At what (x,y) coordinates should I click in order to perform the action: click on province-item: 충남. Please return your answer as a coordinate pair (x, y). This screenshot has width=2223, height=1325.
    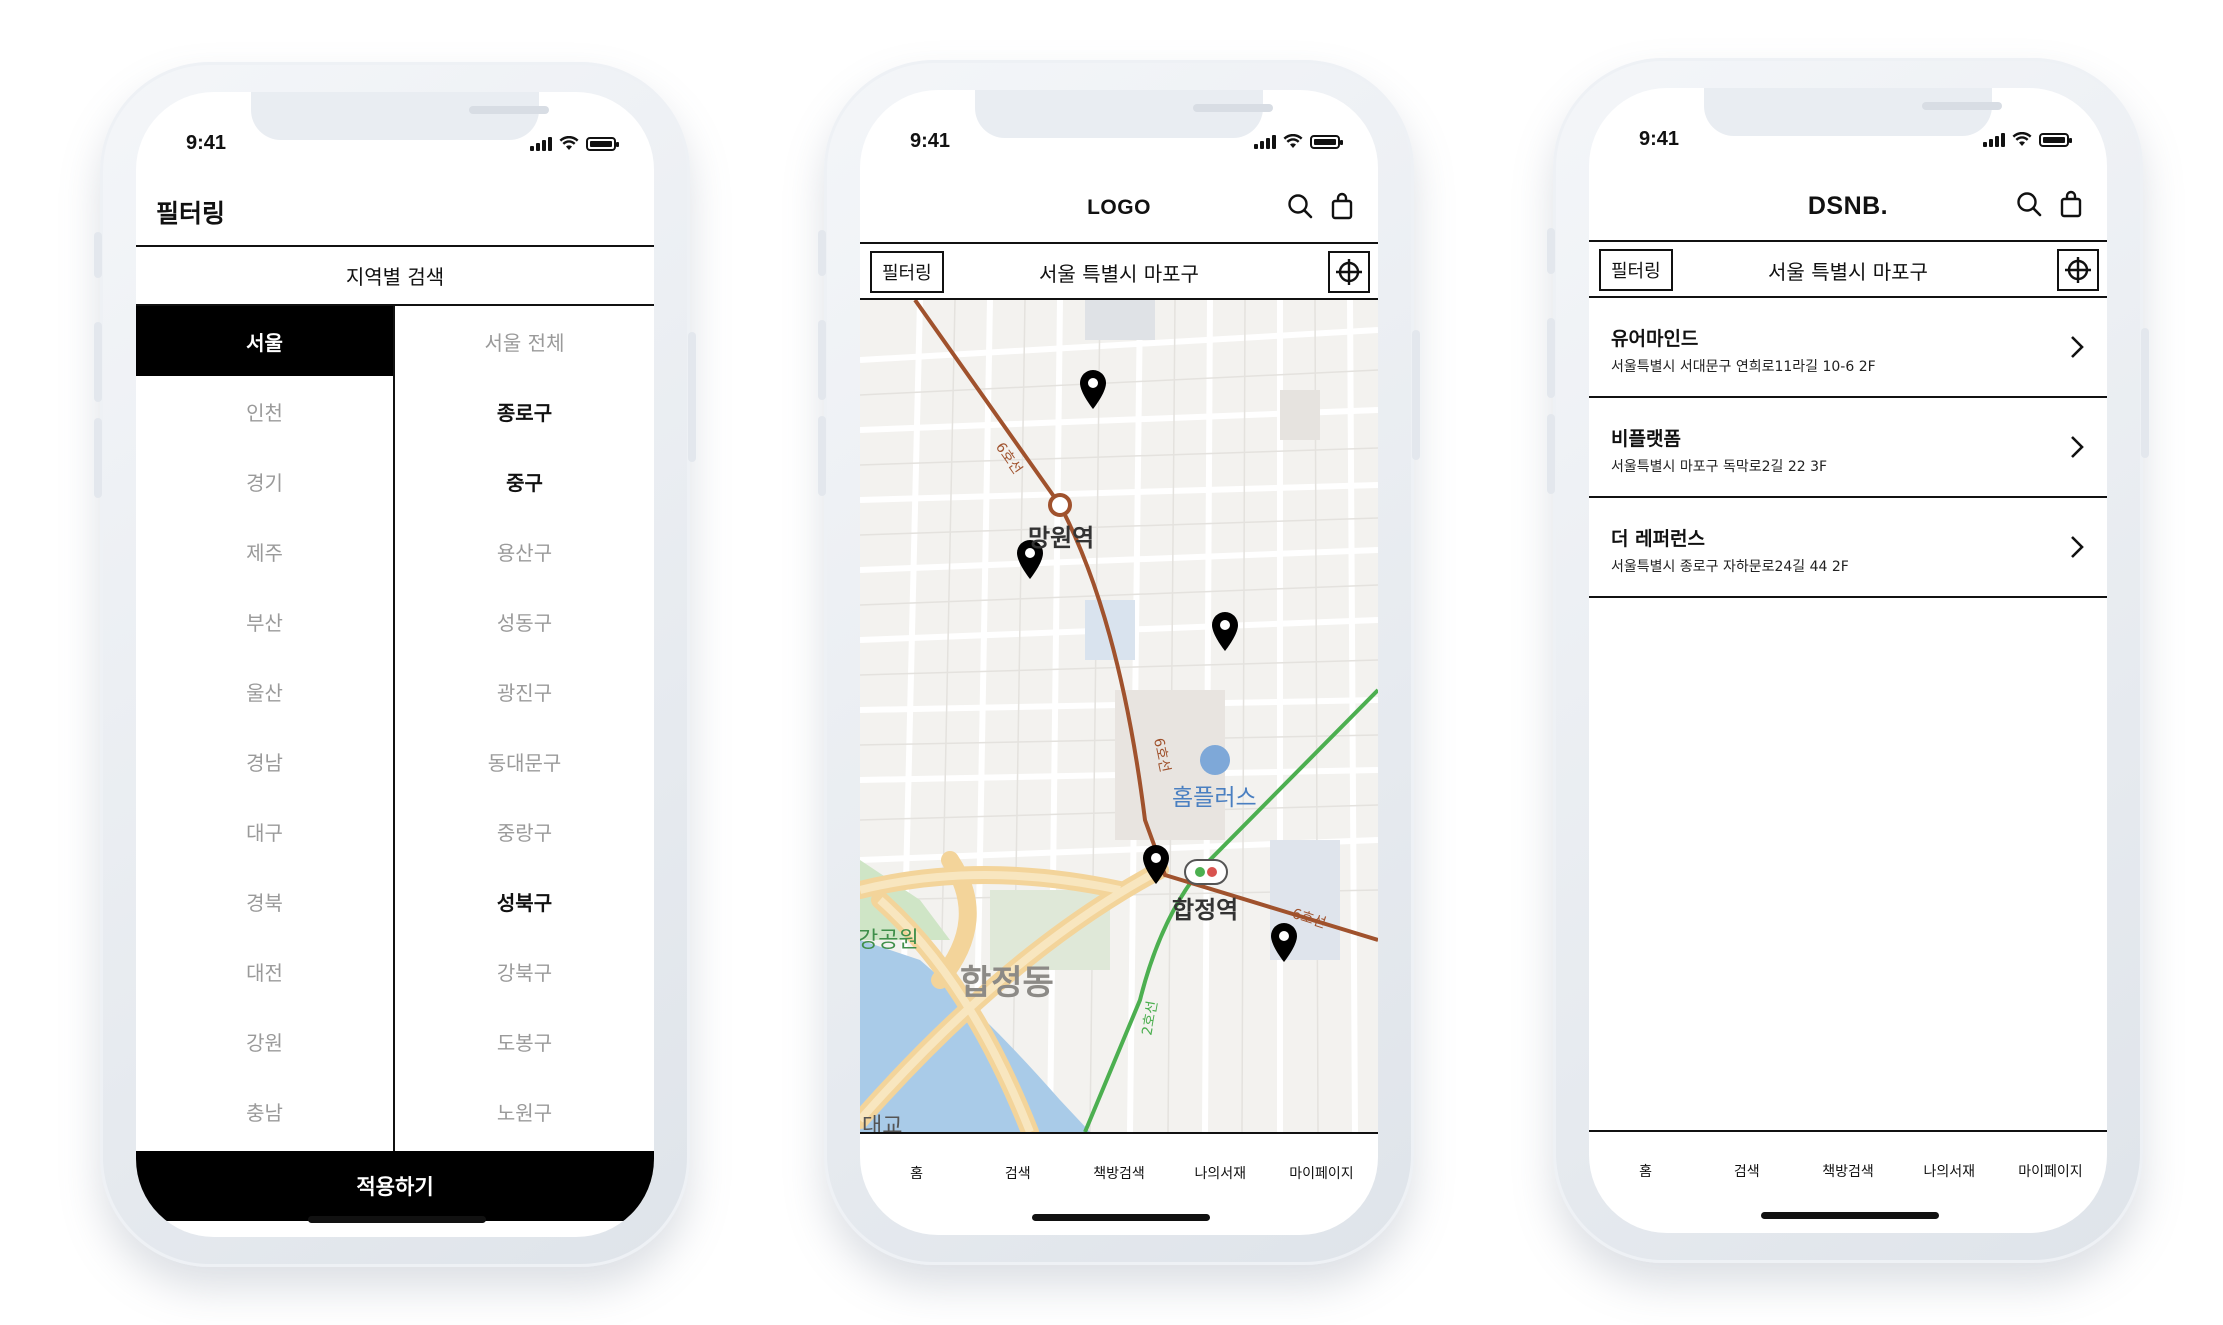
    Looking at the image, I should click on (264, 1111).